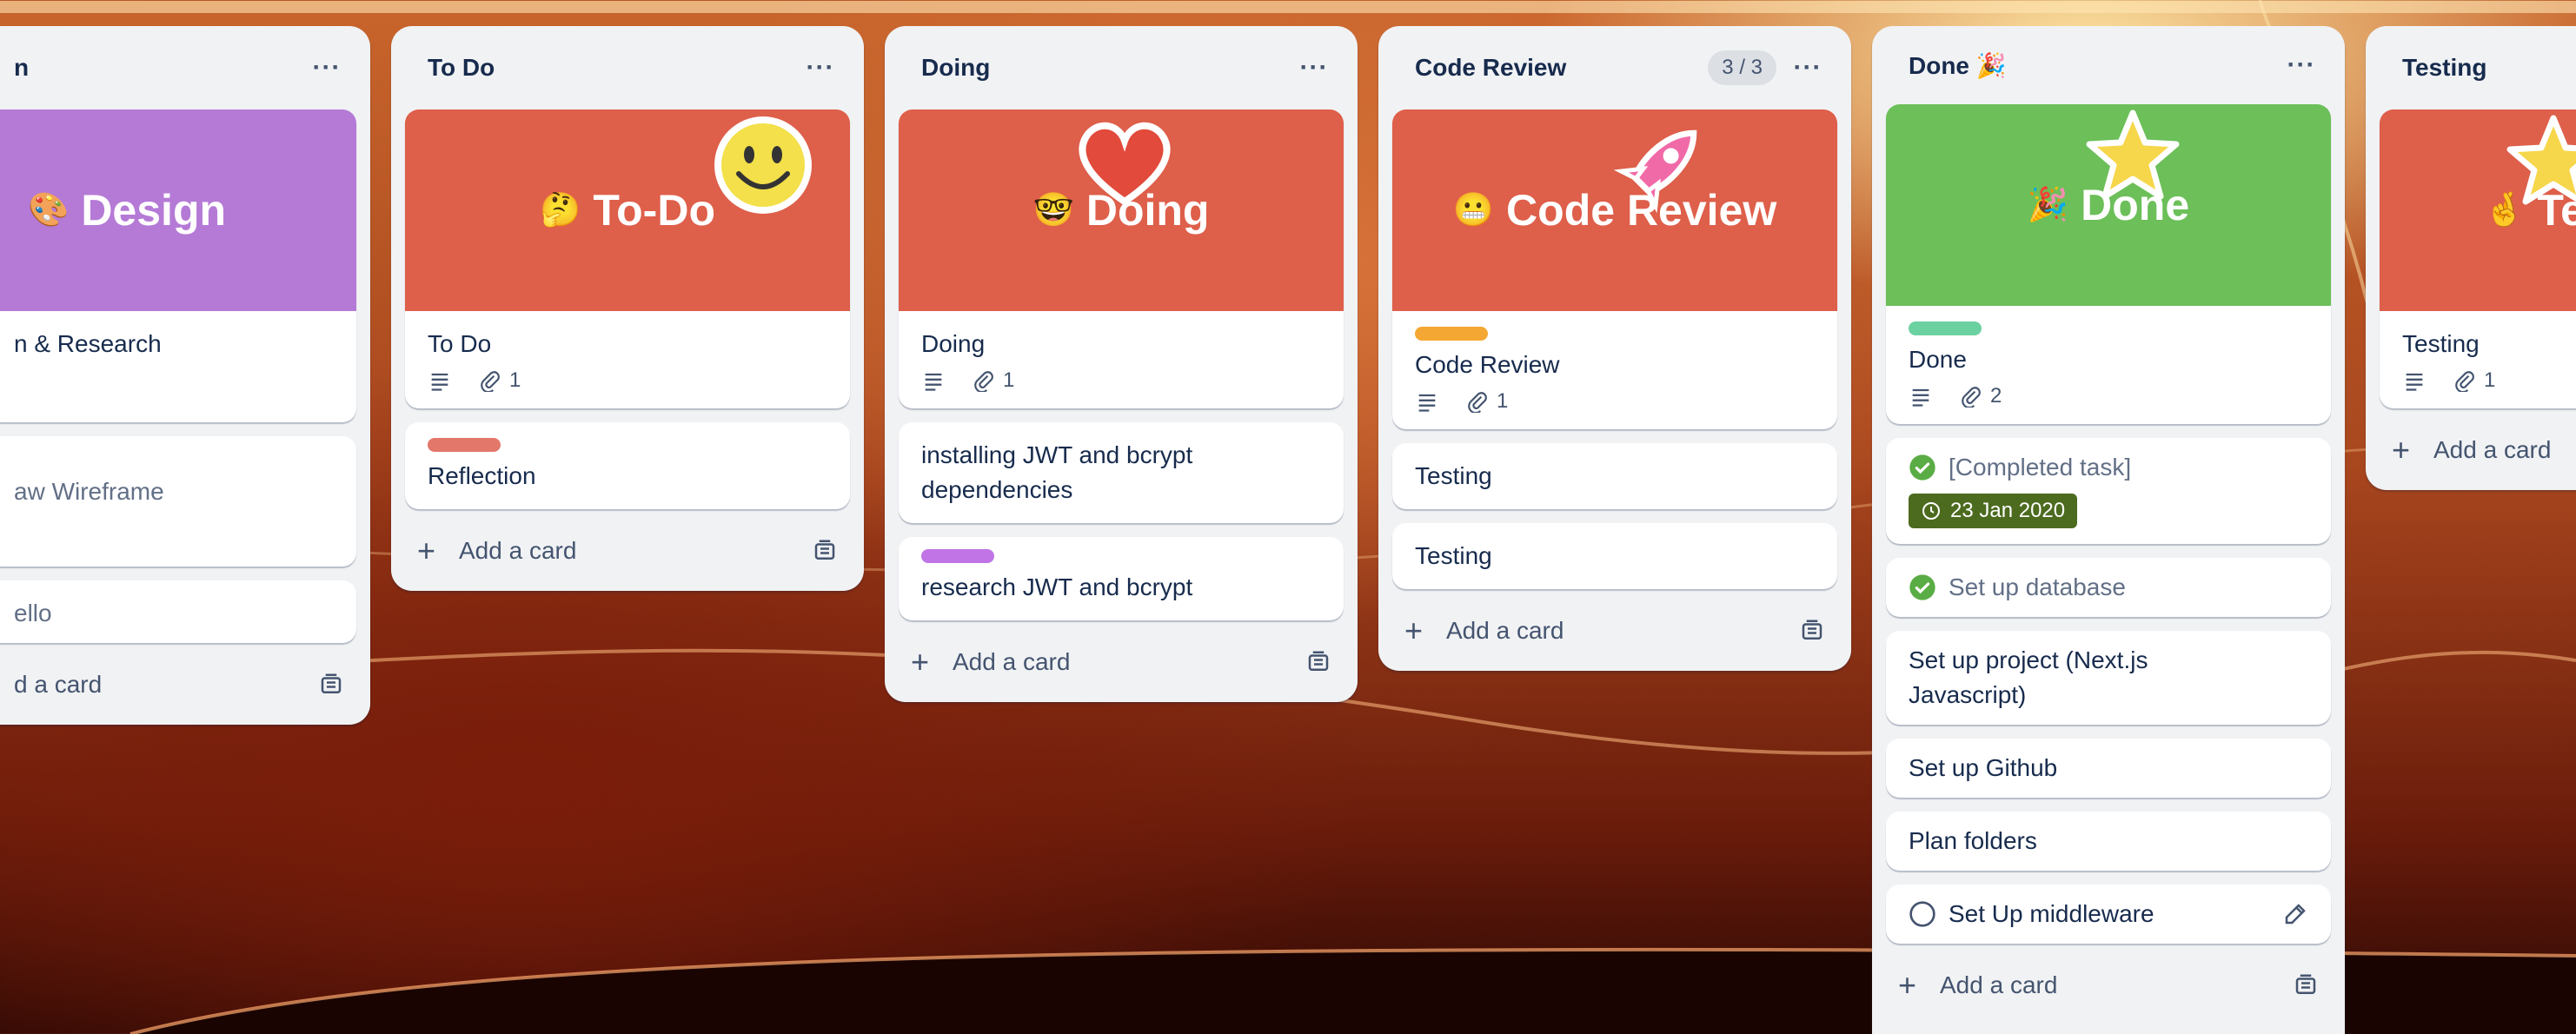 This screenshot has height=1034, width=2576. I want to click on cover-title: To-Do, so click(654, 211).